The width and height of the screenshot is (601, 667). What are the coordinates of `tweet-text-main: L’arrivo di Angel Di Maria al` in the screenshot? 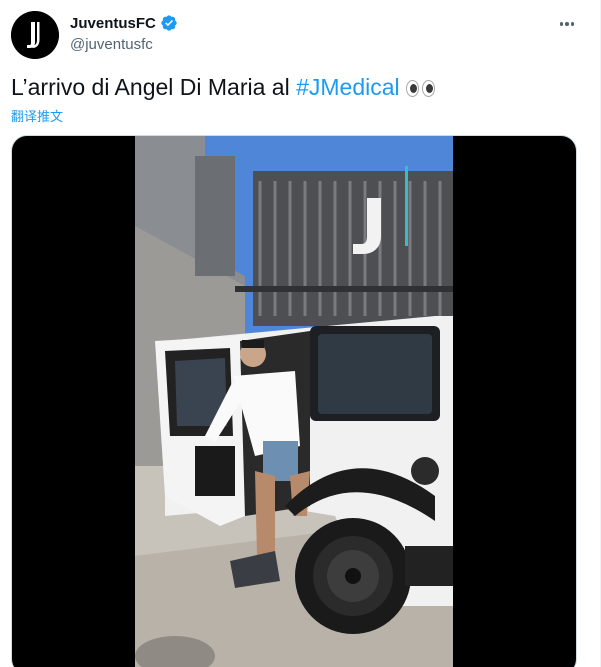 It's located at (154, 87).